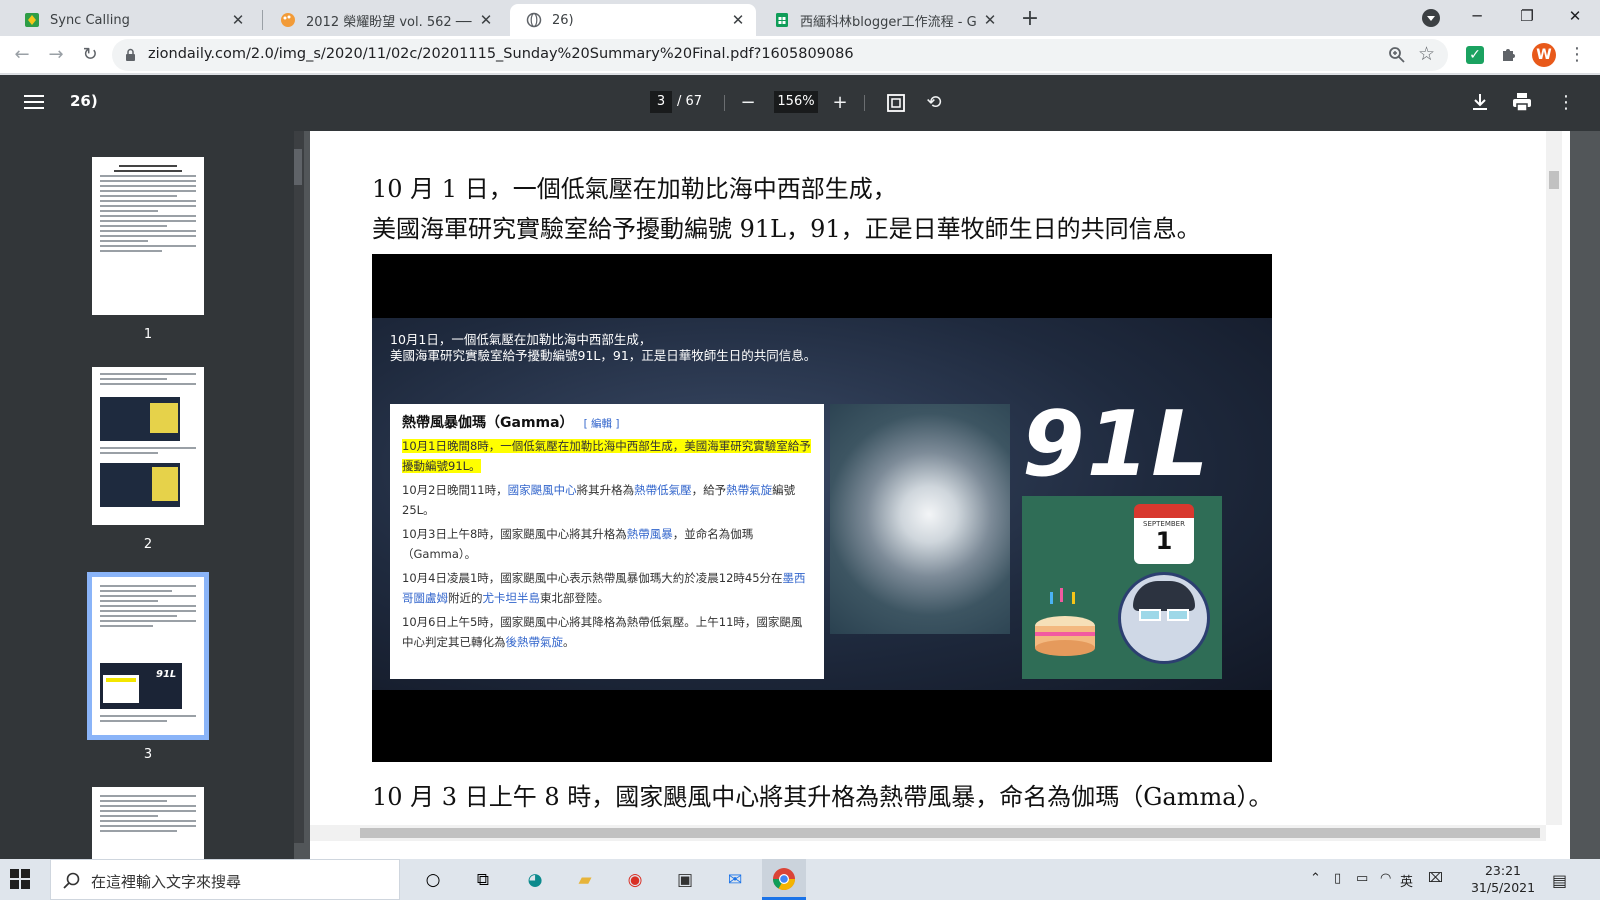 The width and height of the screenshot is (1600, 900). What do you see at coordinates (1566, 103) in the screenshot?
I see `pdf-more-icon: ⋮` at bounding box center [1566, 103].